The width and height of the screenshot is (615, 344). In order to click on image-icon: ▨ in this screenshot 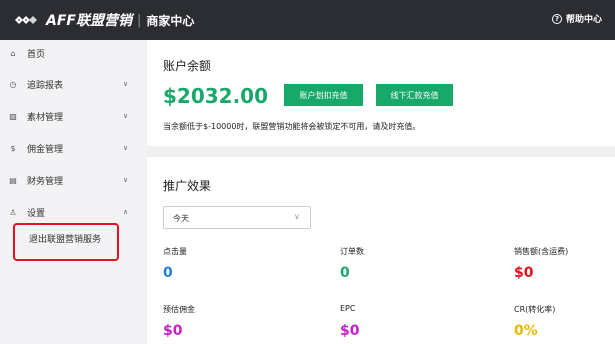, I will do `click(13, 116)`.